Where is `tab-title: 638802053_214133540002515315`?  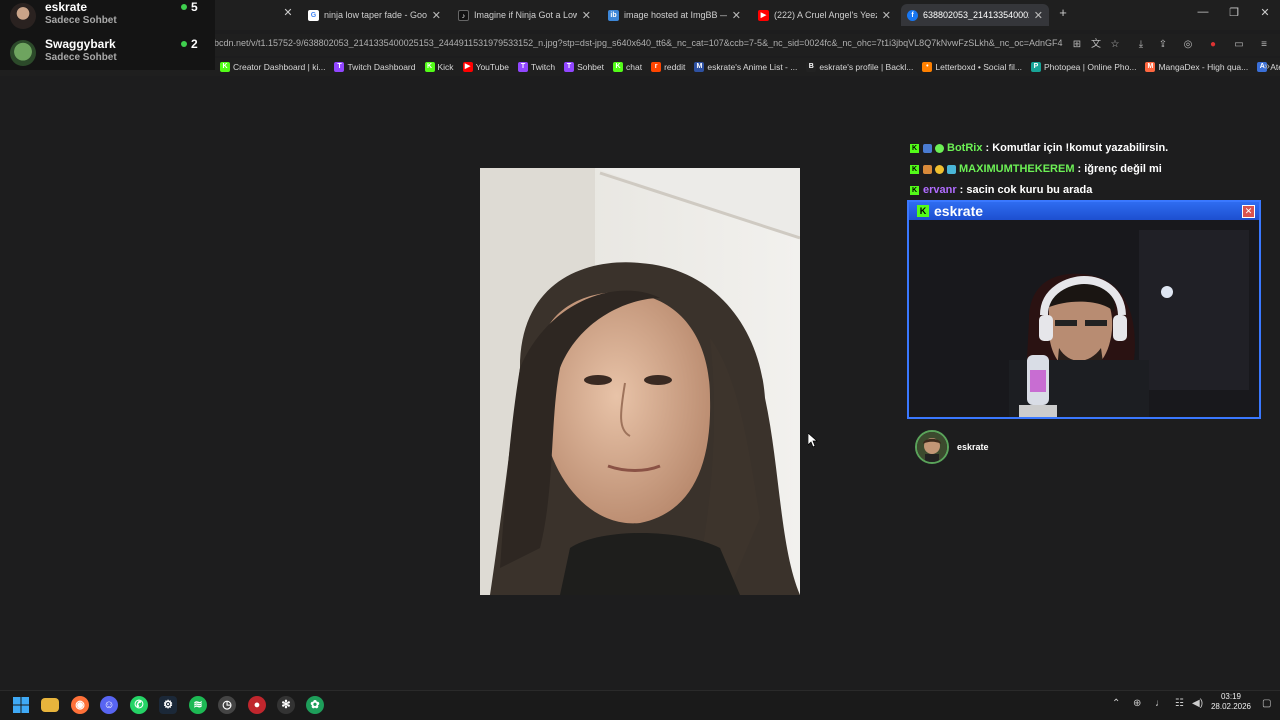
tab-title: 638802053_214133540002515315 is located at coordinates (976, 15).